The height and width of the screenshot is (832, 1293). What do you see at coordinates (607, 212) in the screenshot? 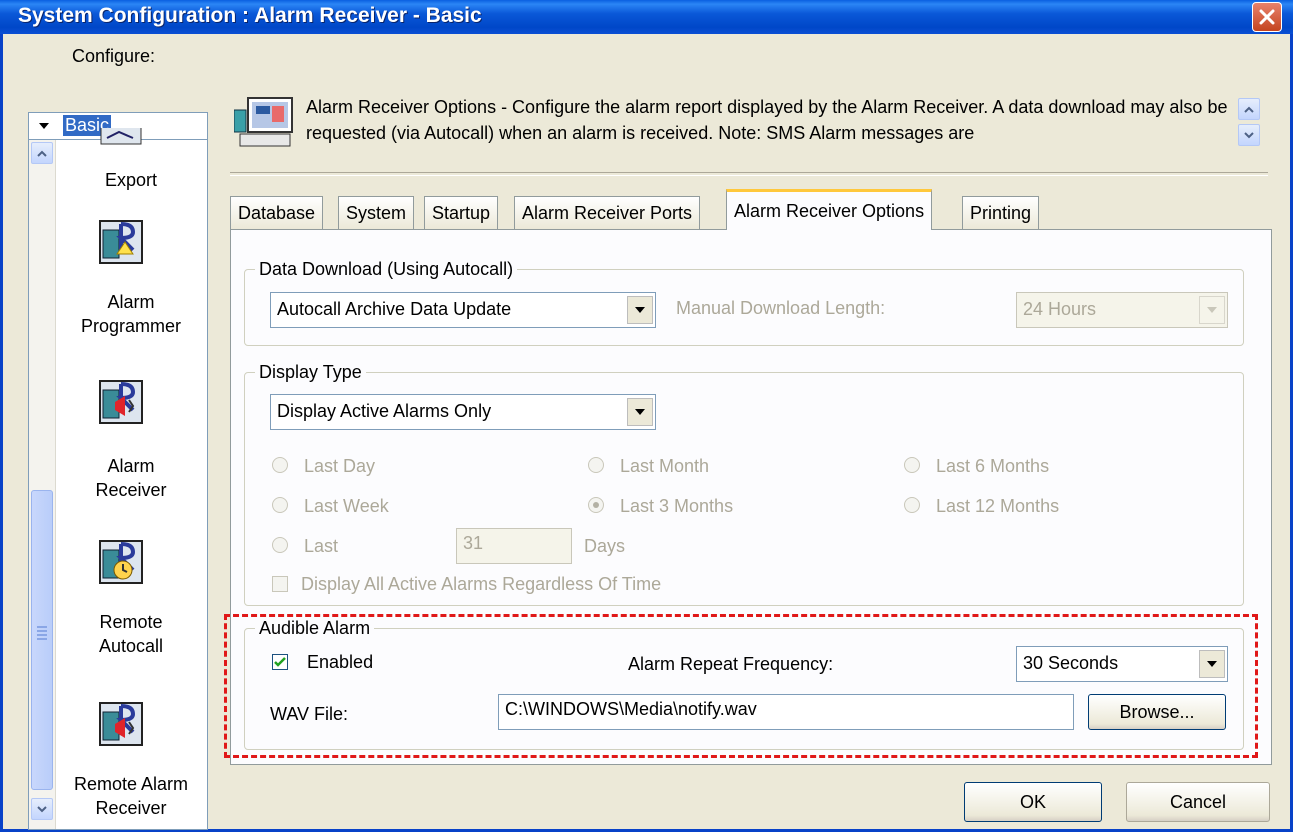
I see `tab-alarm-receiver-ports: Alarm Receiver Ports` at bounding box center [607, 212].